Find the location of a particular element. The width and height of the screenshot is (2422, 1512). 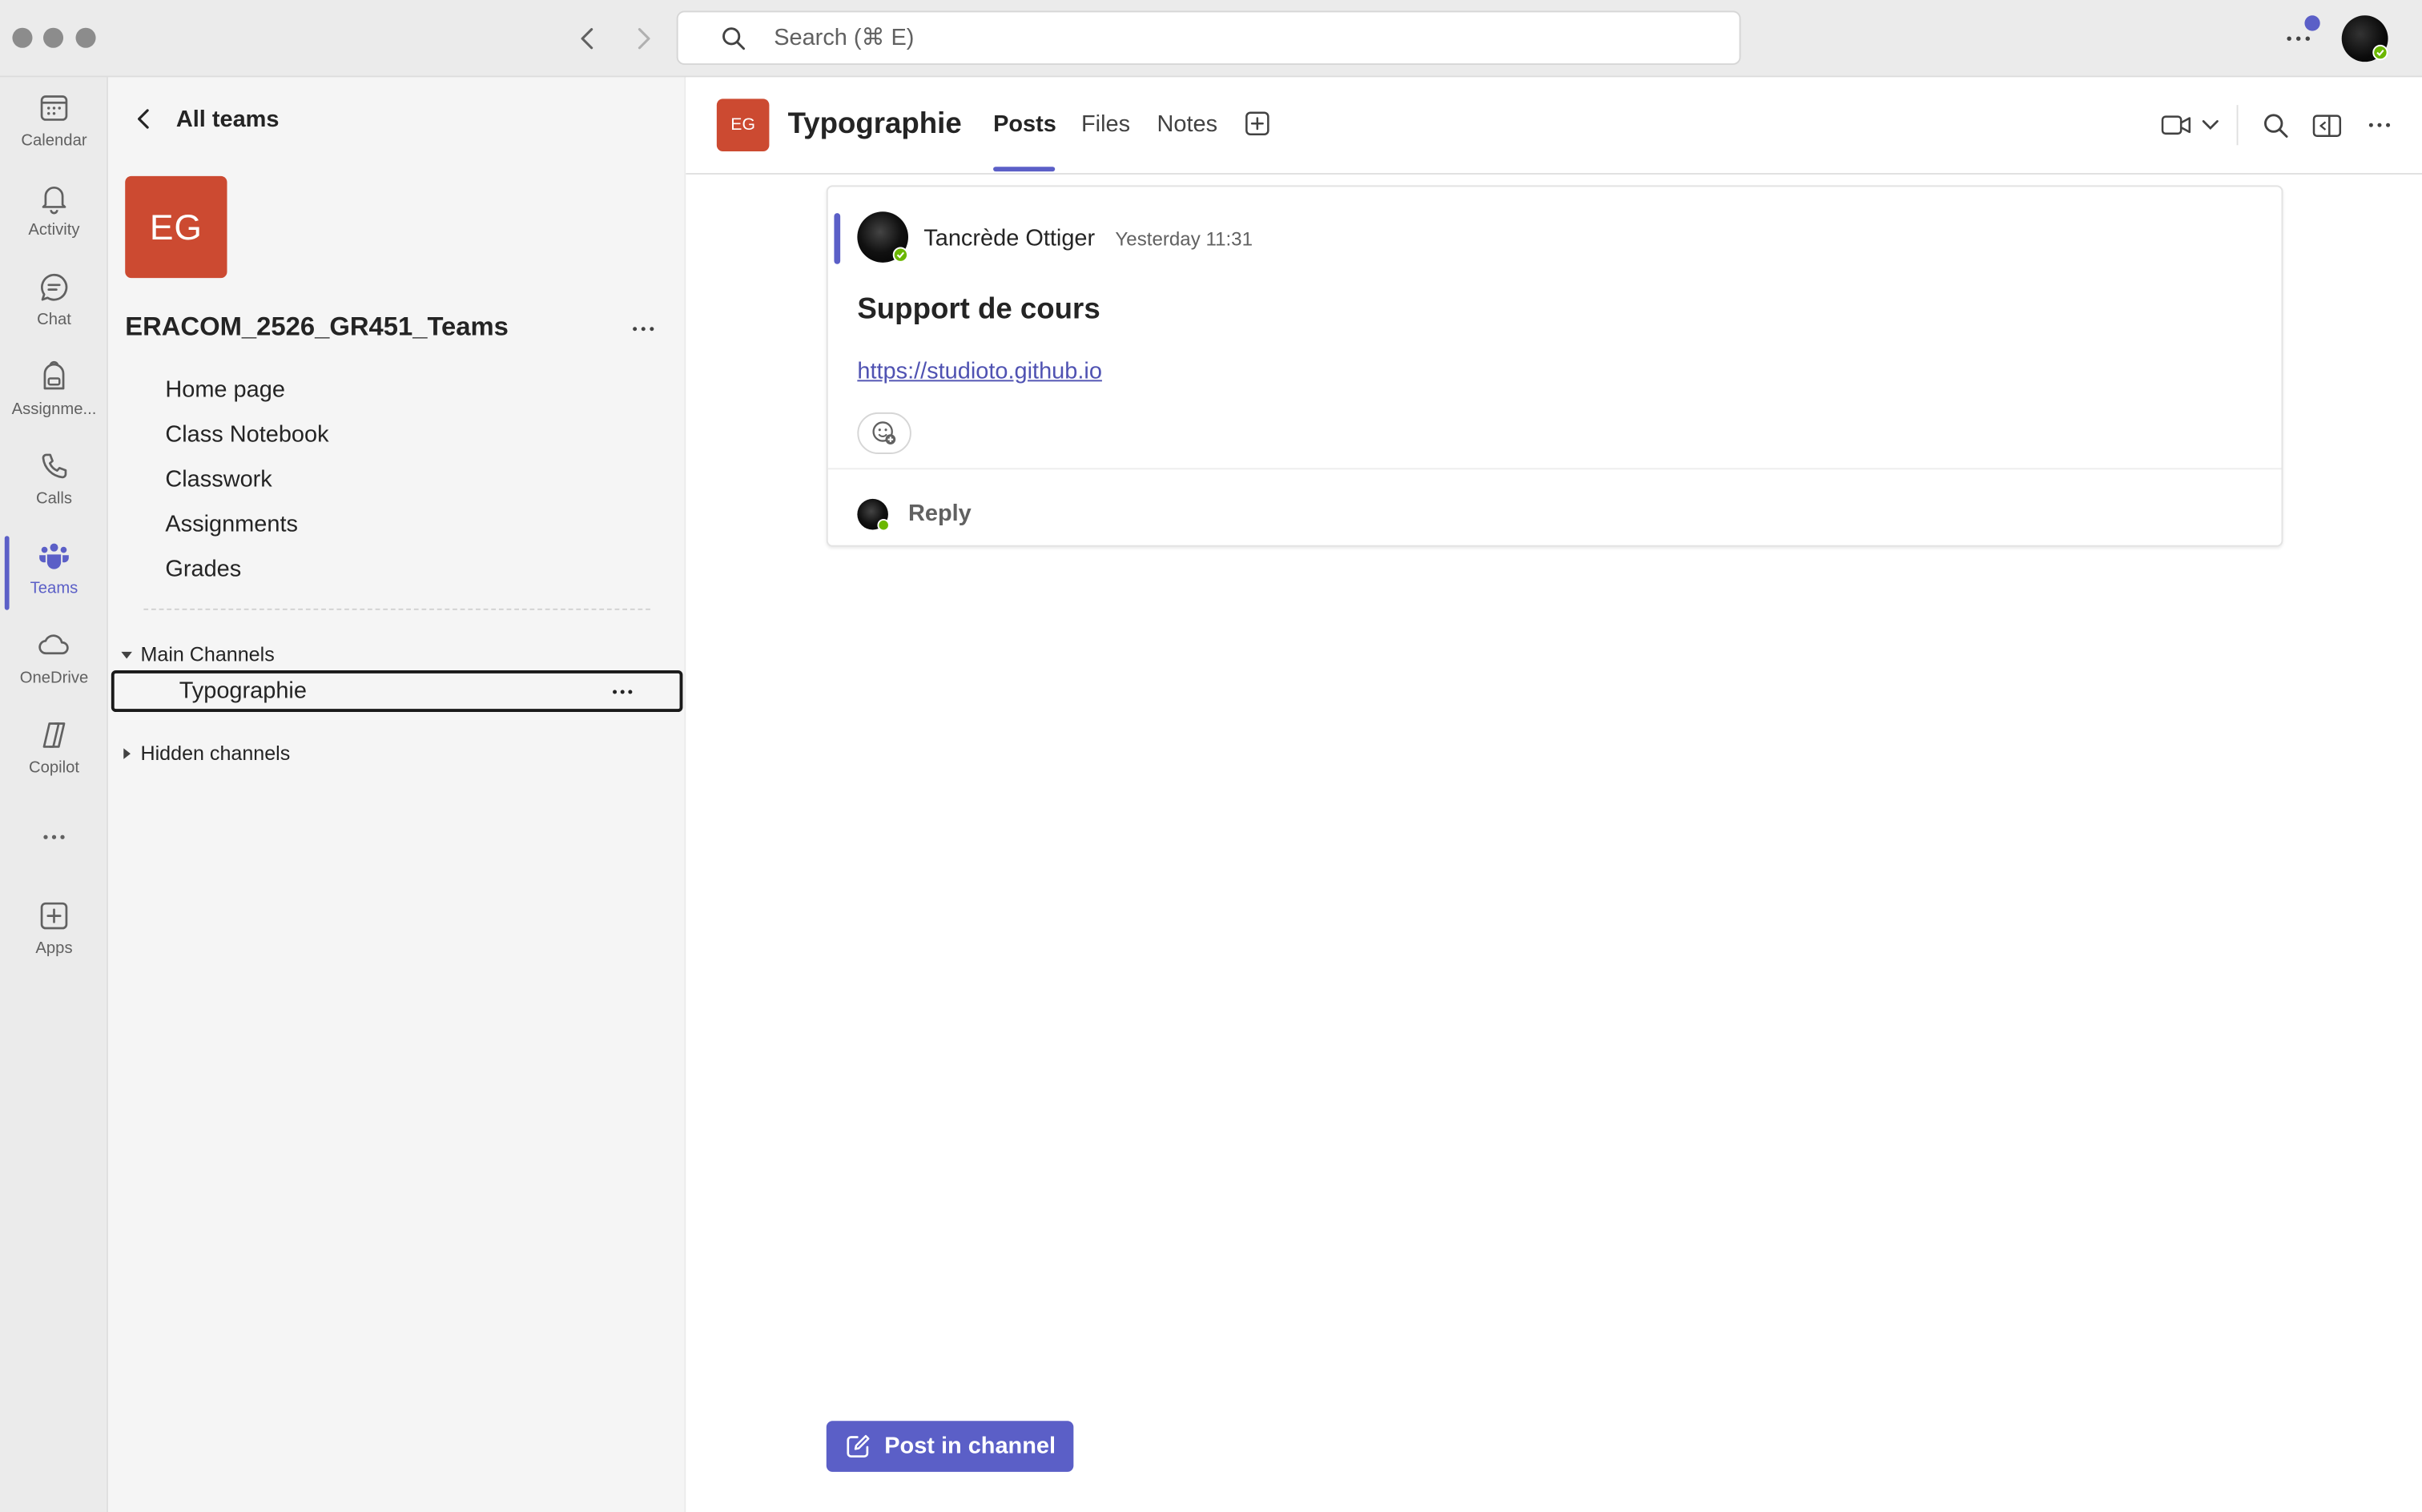

team-link-class-notebook: Class Notebook is located at coordinates (246, 434).